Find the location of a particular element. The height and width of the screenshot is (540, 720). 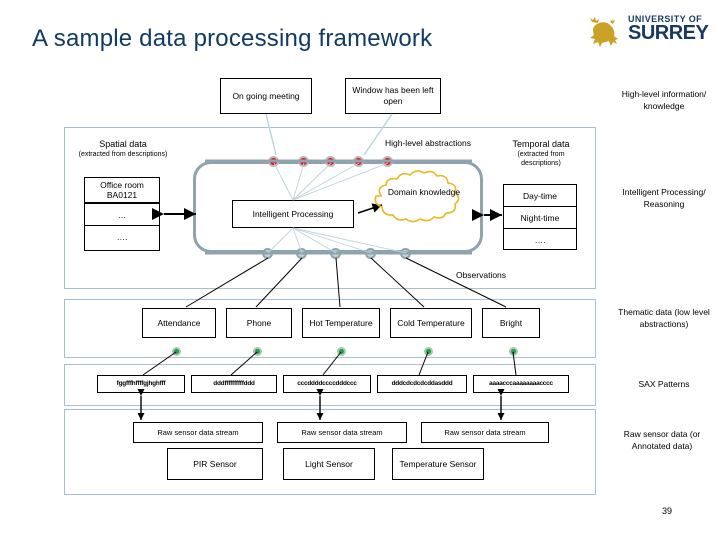

logo-line-2: SURREY is located at coordinates (668, 33).